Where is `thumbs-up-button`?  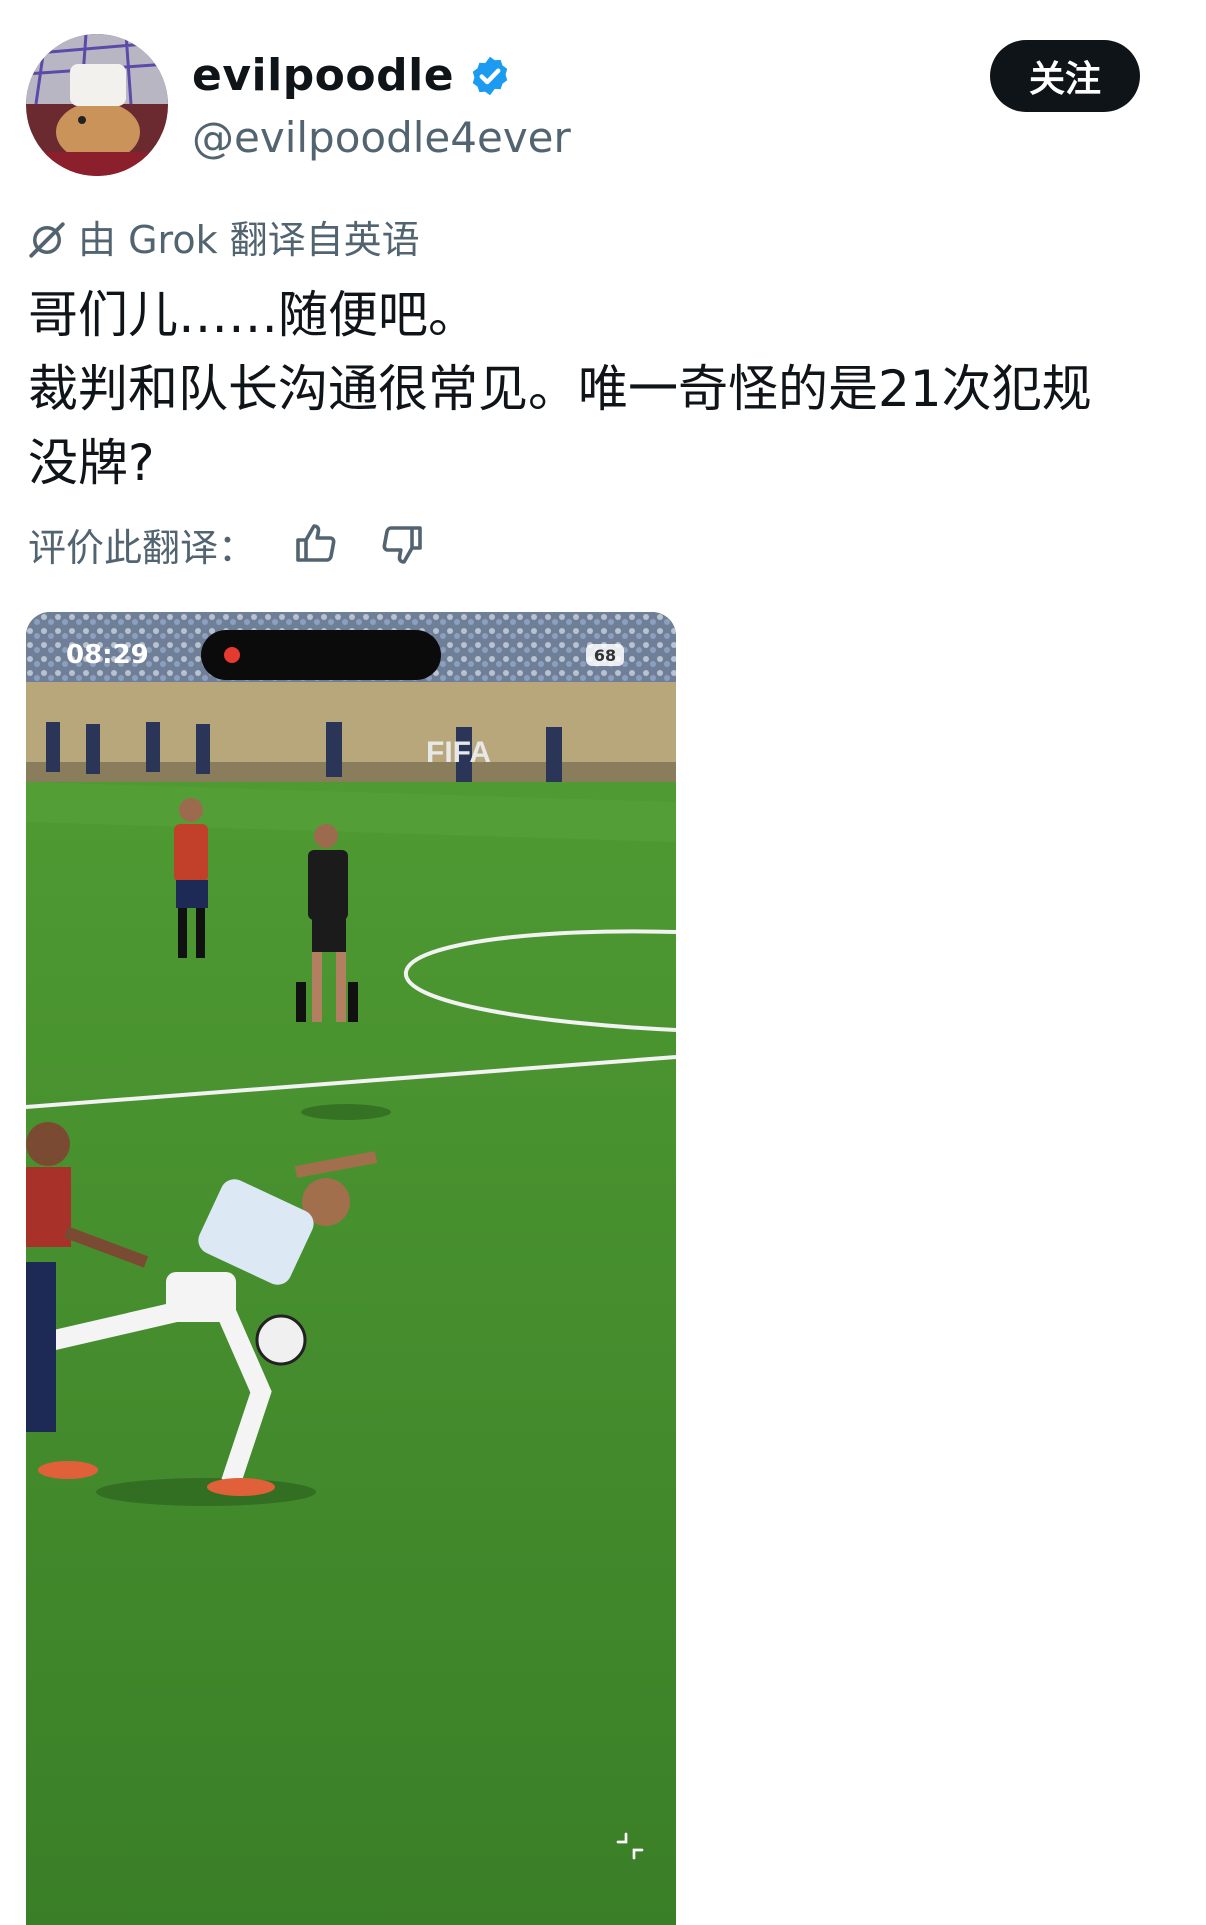
thumbs-up-button is located at coordinates (316, 544).